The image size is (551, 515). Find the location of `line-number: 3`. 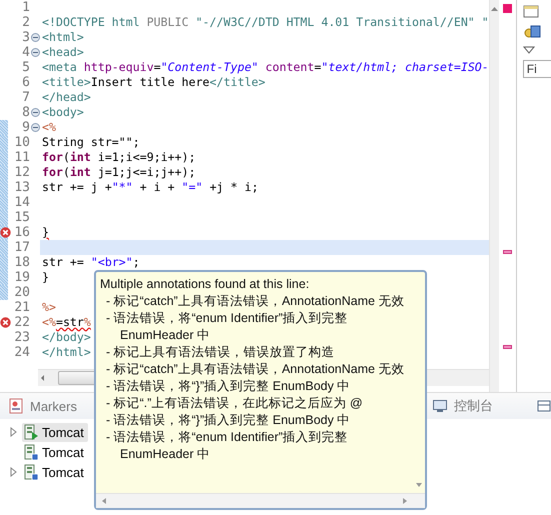

line-number: 3 is located at coordinates (25, 37).